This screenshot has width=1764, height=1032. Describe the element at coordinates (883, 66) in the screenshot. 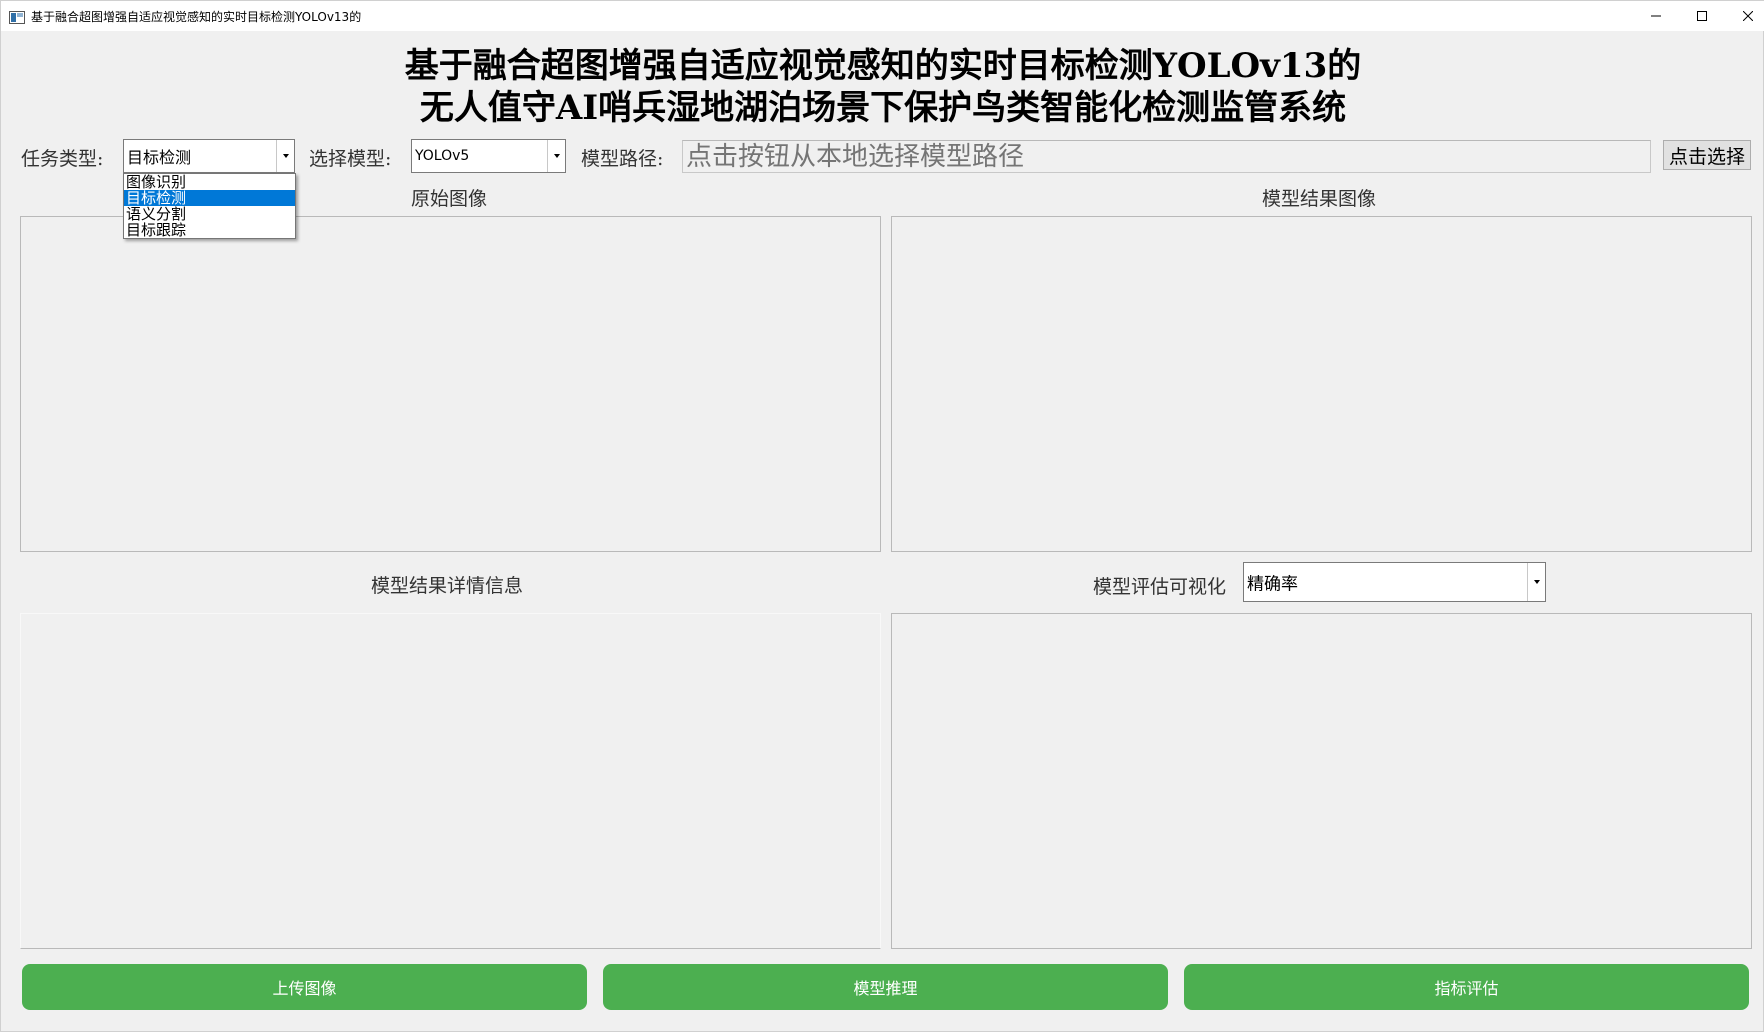

I see `page-title-line-1: 基于融合超图增强自适应视觉感知的实时目标检测YOLOv13的` at that location.